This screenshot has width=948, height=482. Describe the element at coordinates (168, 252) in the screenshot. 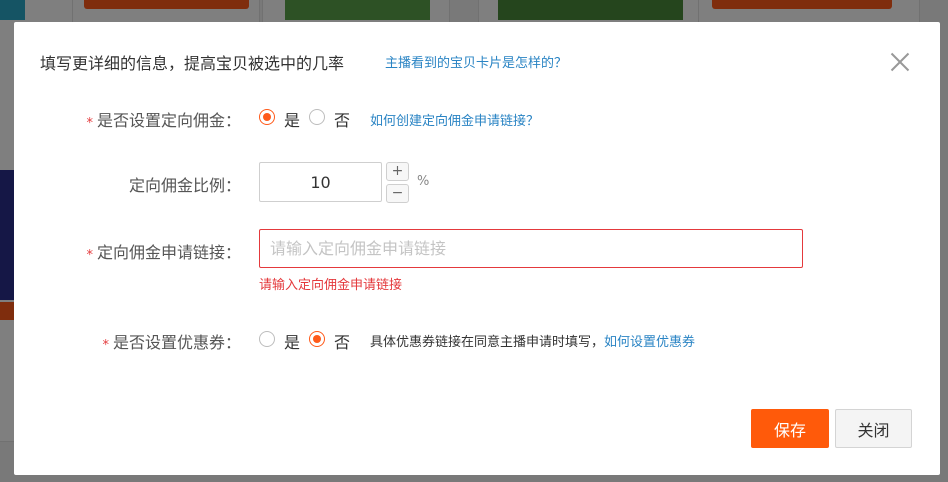

I see `application-link-label-text: 定向佣金申请链接：` at that location.